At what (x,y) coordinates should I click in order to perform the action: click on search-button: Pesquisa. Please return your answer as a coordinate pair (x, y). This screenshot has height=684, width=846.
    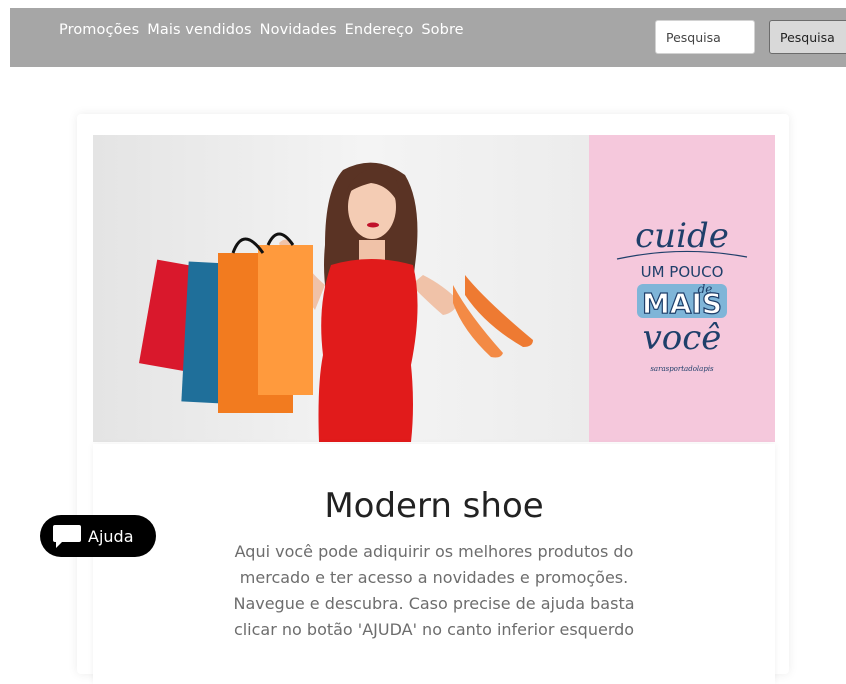
    Looking at the image, I should click on (807, 37).